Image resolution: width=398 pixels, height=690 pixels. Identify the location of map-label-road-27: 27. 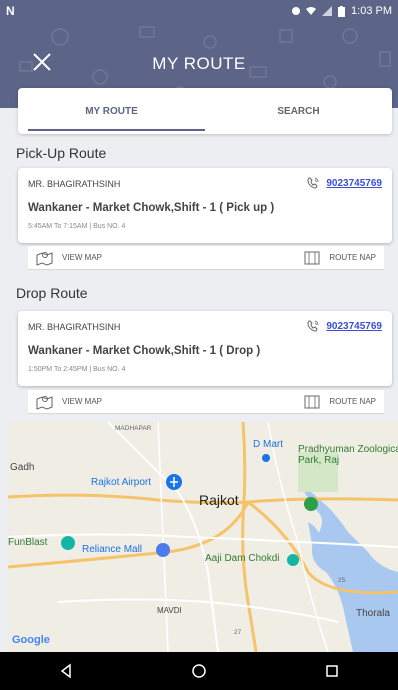
(238, 632).